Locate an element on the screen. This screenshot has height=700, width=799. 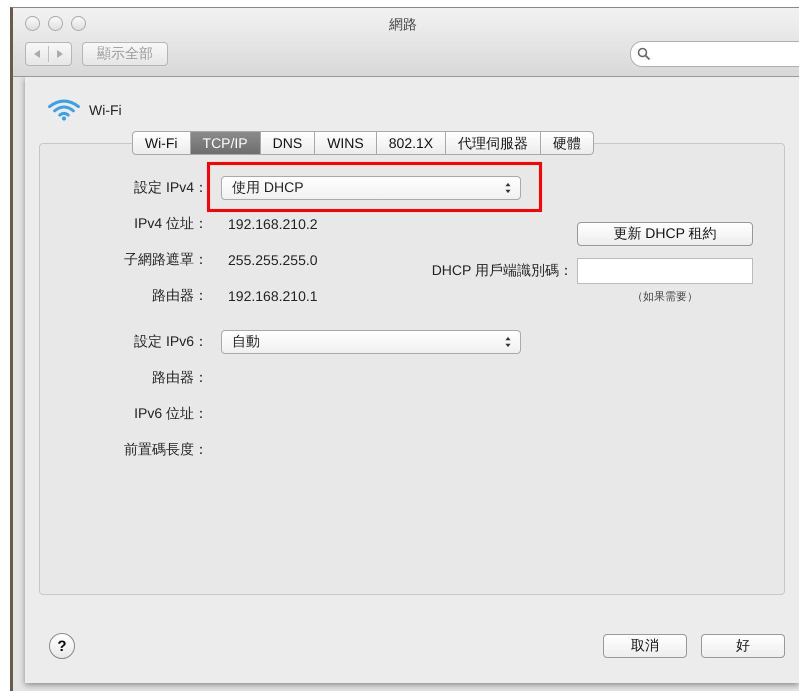
field-label: 設定 IPv6： is located at coordinates (170, 342).